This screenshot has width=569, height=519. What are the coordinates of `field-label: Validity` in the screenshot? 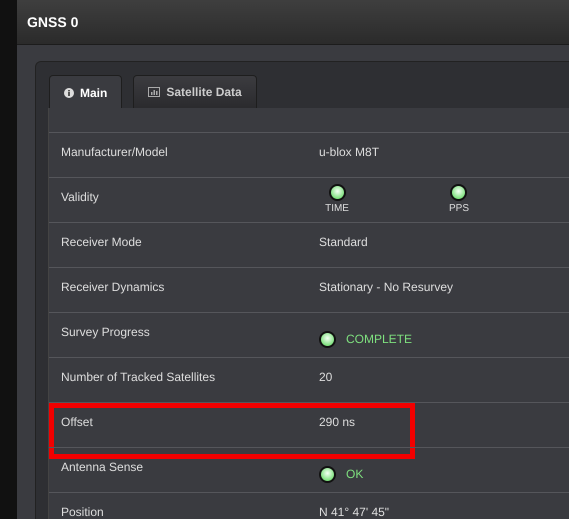 It's located at (80, 197).